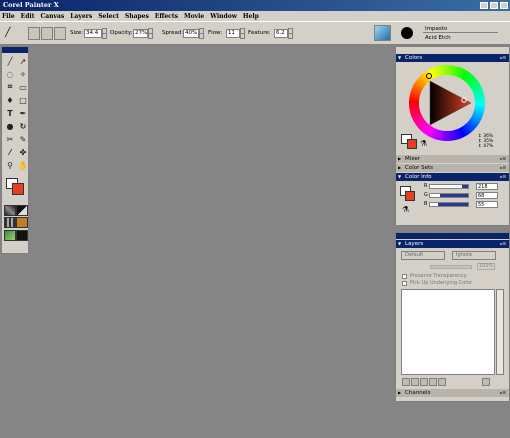 Image resolution: width=510 pixels, height=438 pixels. What do you see at coordinates (137, 16) in the screenshot?
I see `menu-shapes: Shapes` at bounding box center [137, 16].